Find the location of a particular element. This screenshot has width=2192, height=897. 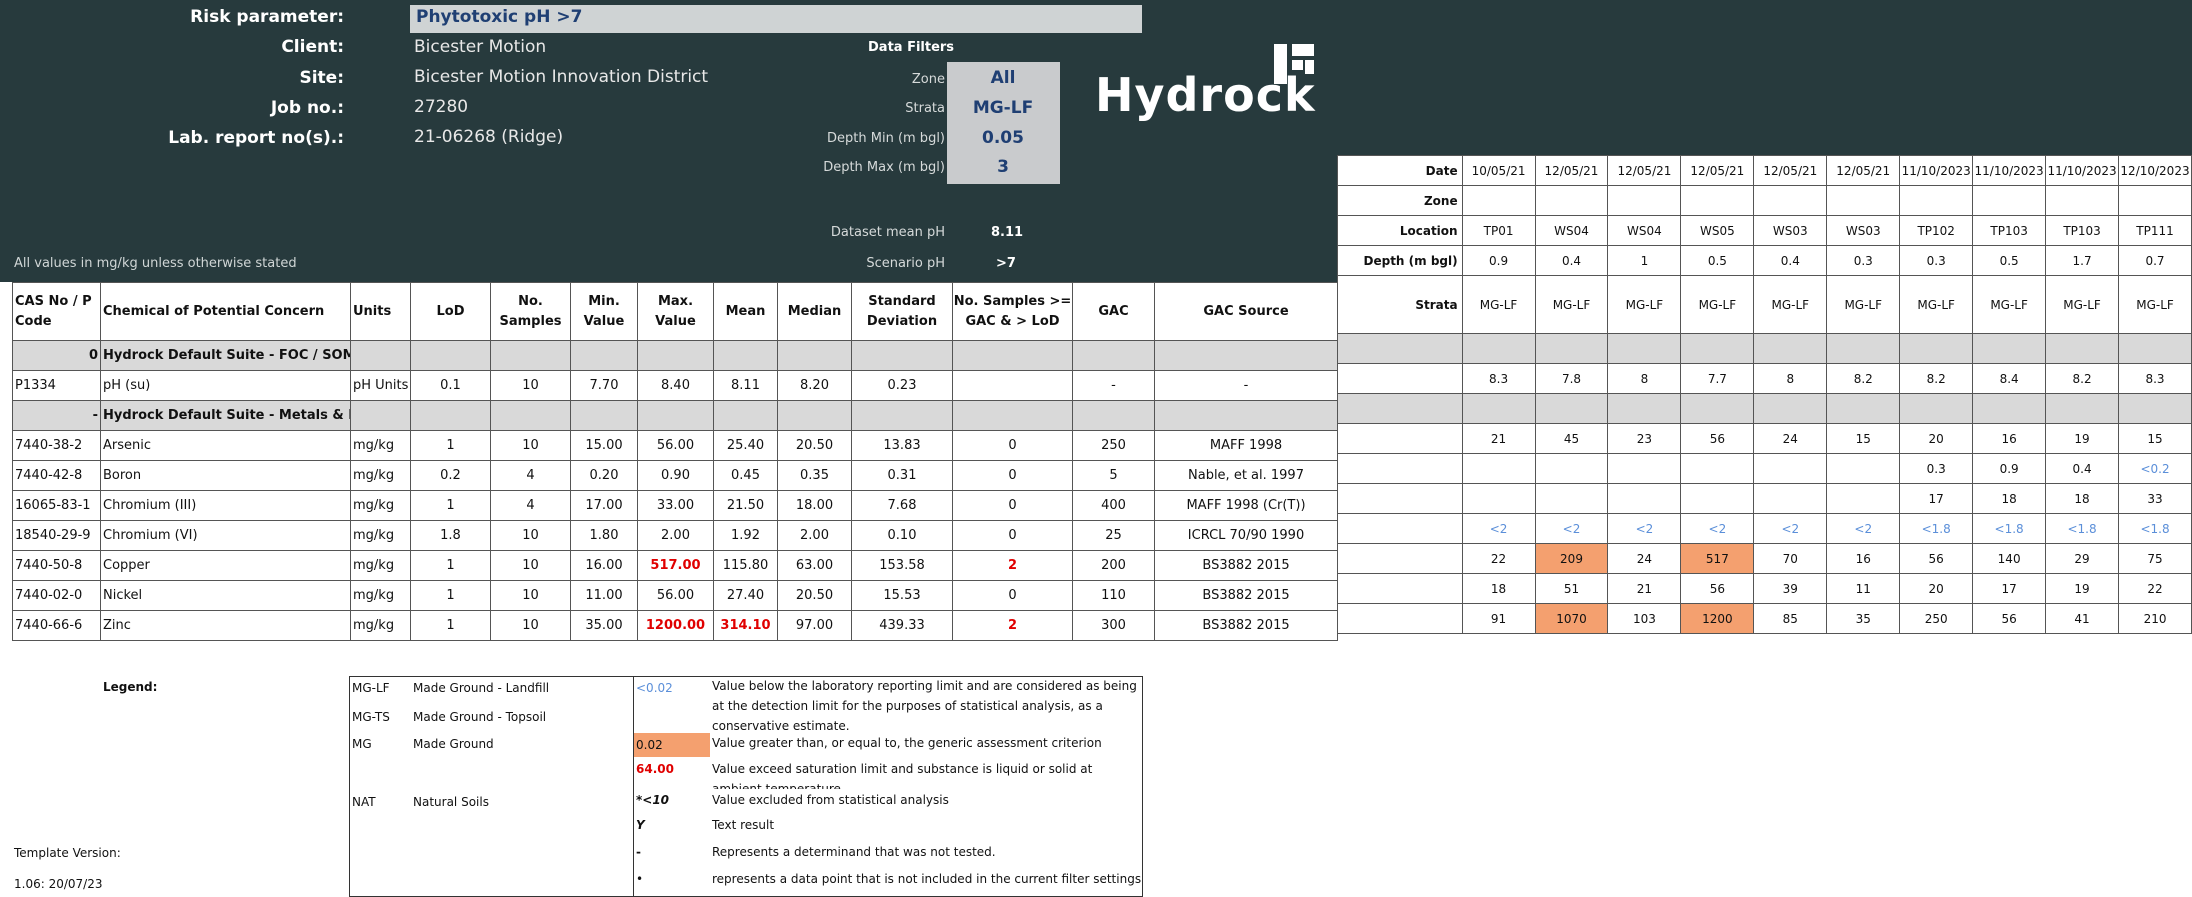

sample-row-label: Depth (m bgl) is located at coordinates (1400, 260).